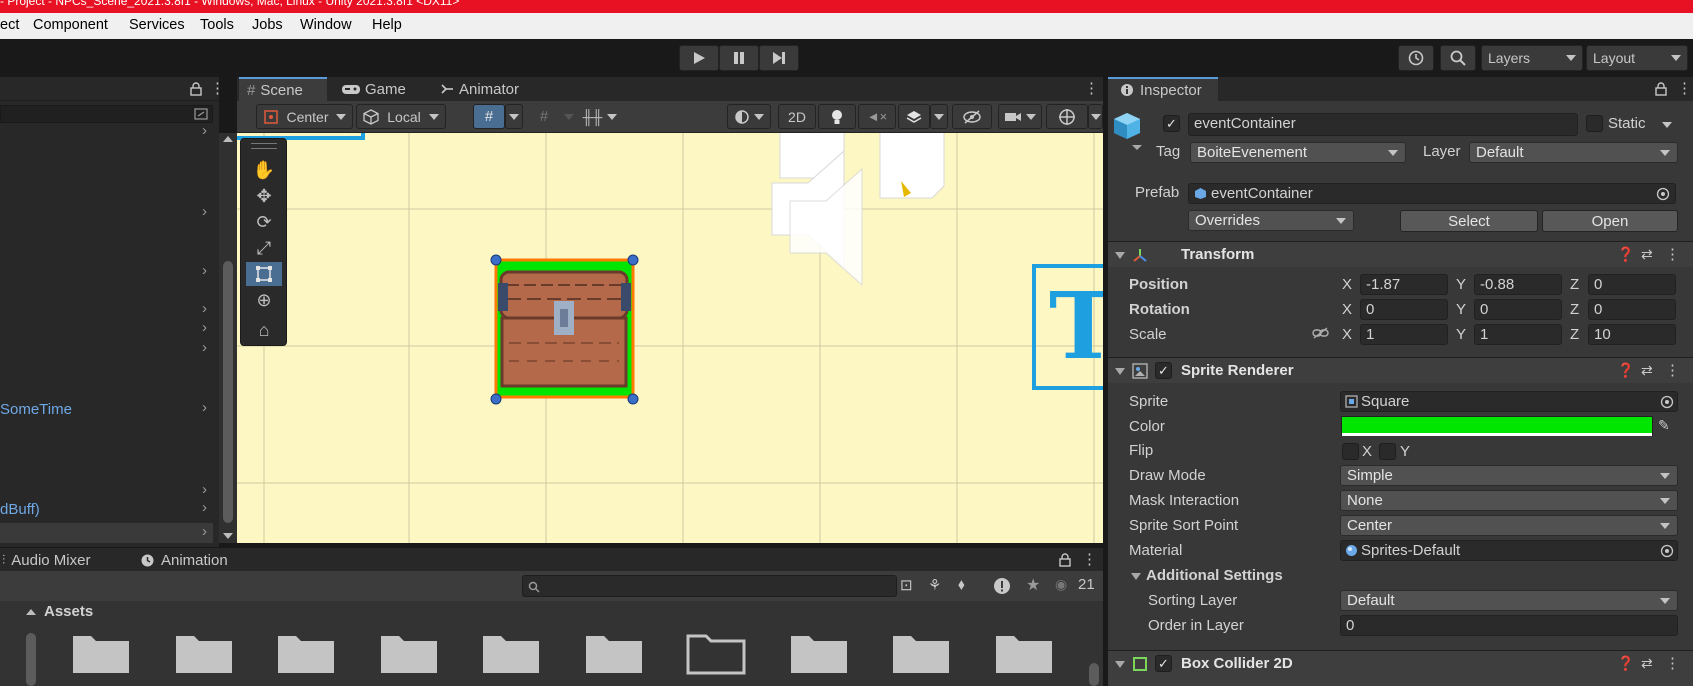 This screenshot has width=1693, height=686. Describe the element at coordinates (1610, 221) in the screenshot. I see `open-button: Open` at that location.